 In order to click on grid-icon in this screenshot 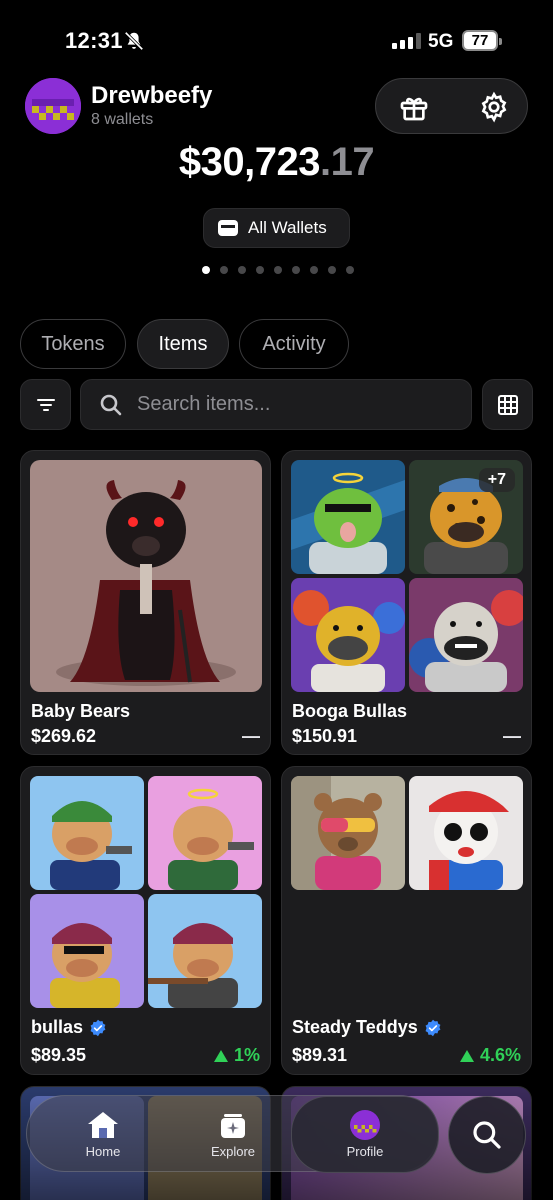, I will do `click(508, 405)`.